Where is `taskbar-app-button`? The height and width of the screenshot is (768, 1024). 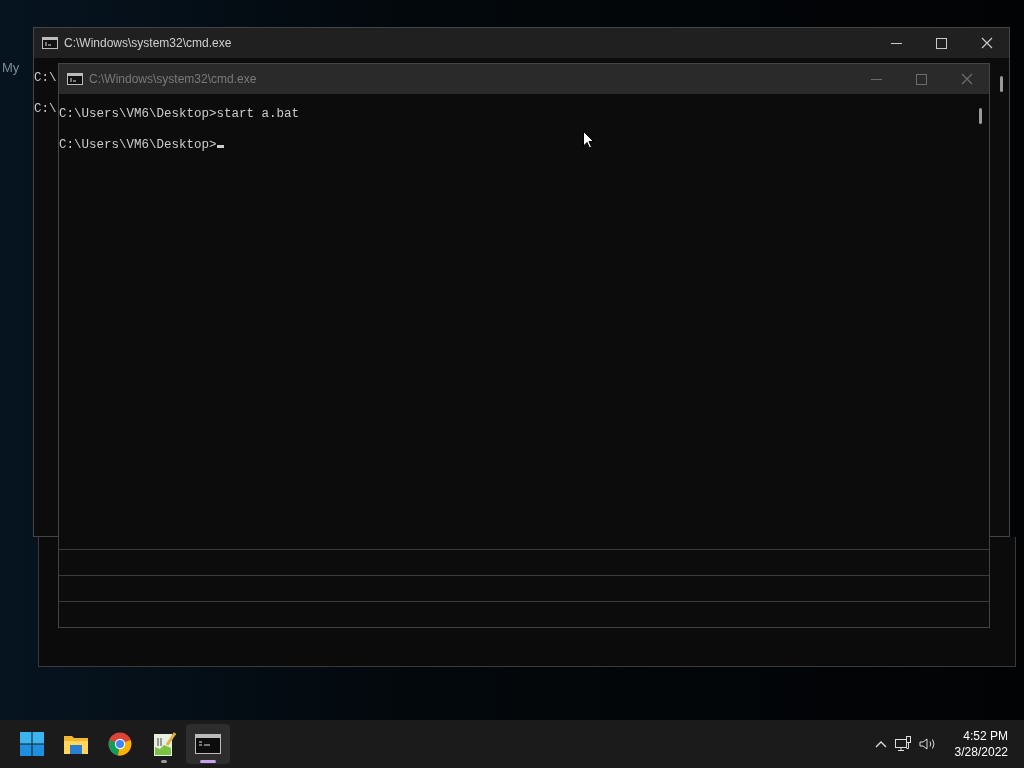 taskbar-app-button is located at coordinates (208, 744).